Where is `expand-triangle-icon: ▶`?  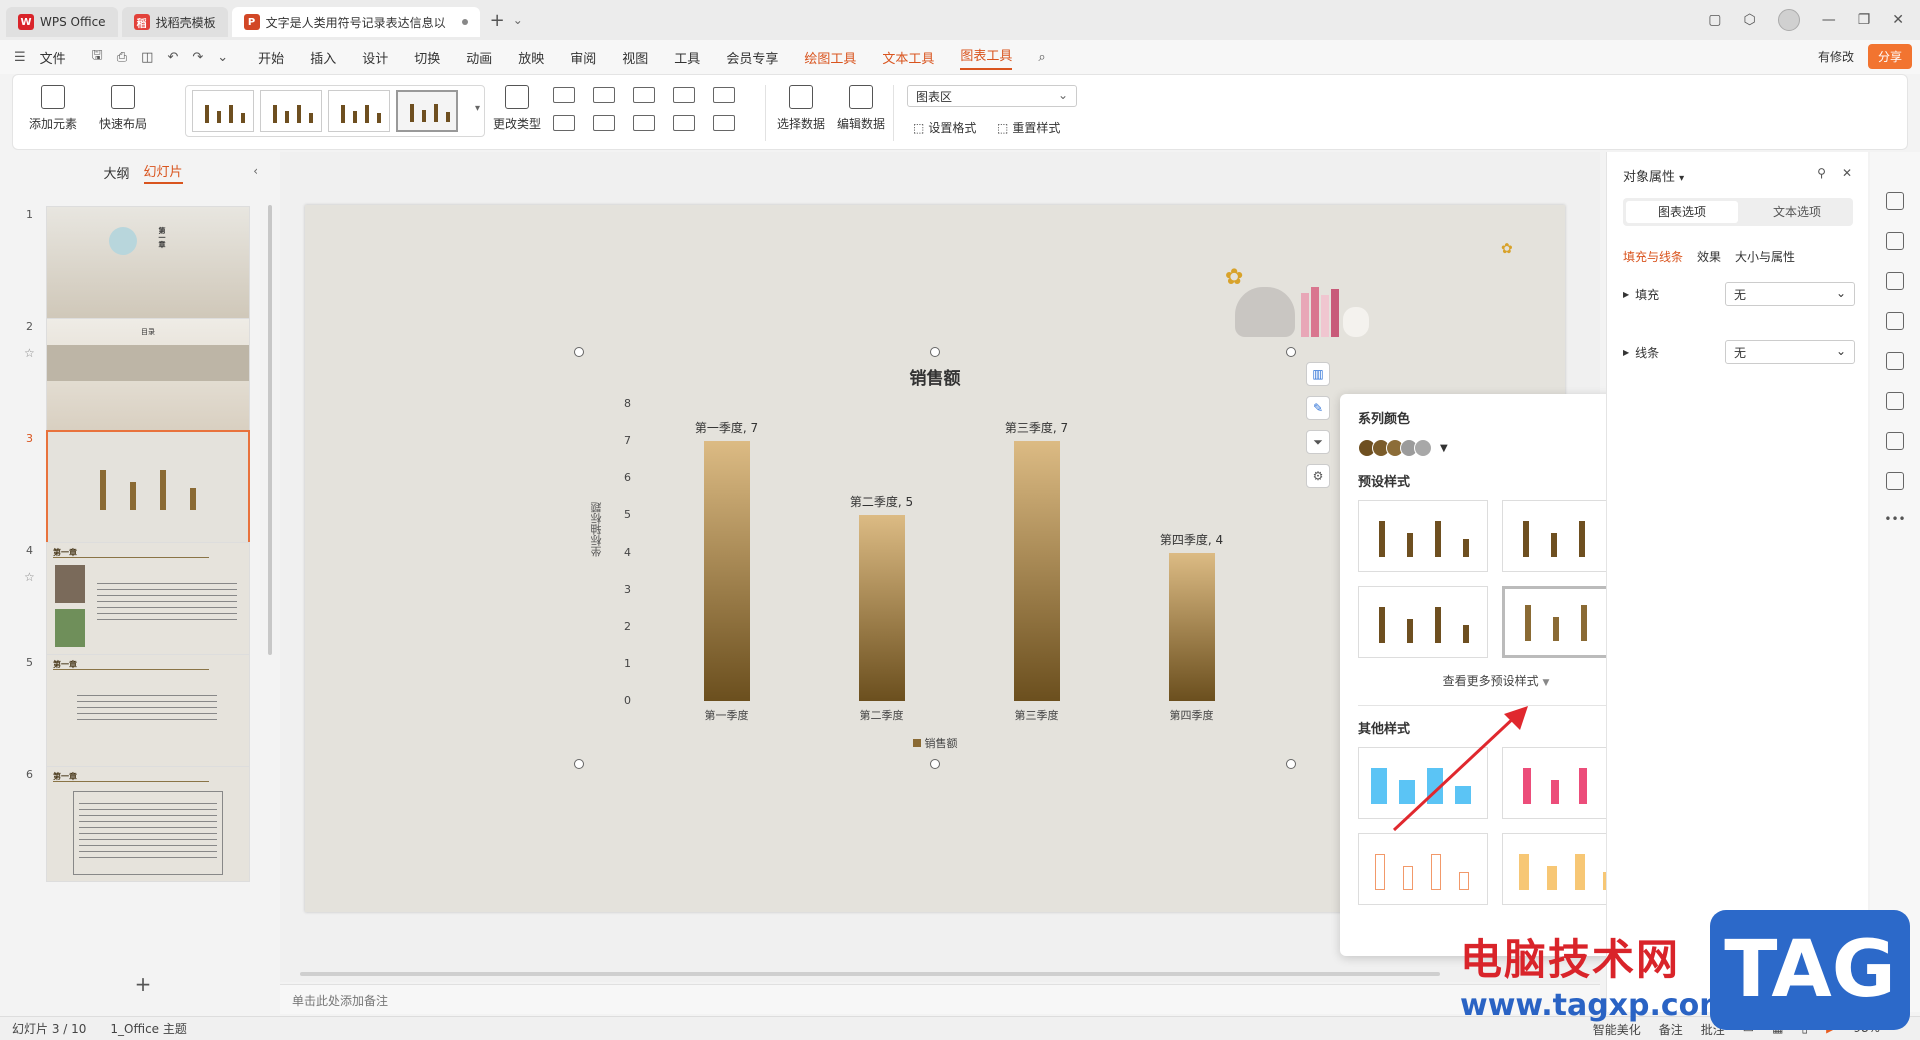 expand-triangle-icon: ▶ is located at coordinates (1626, 294).